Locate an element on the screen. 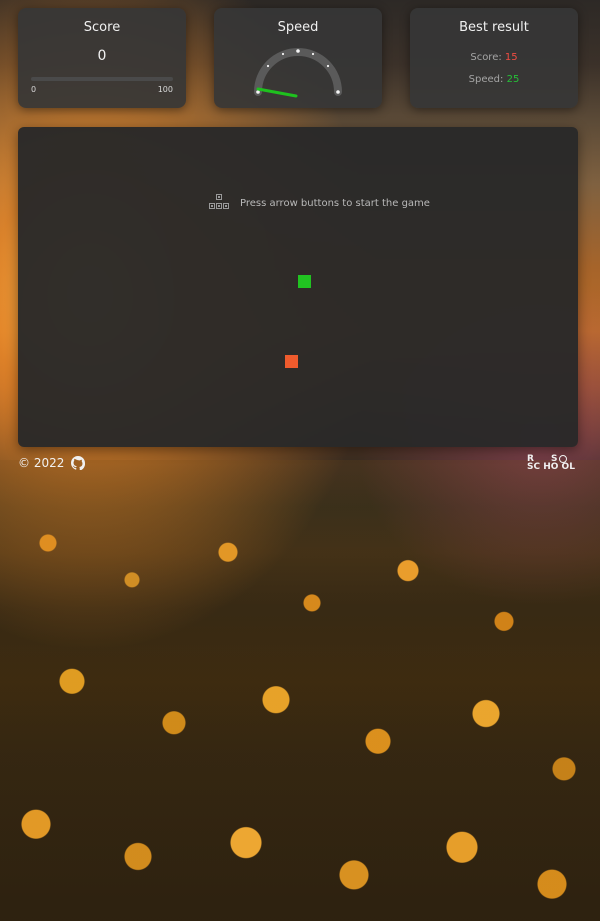  rs-school-logo: R S SC HO OL is located at coordinates (551, 465).